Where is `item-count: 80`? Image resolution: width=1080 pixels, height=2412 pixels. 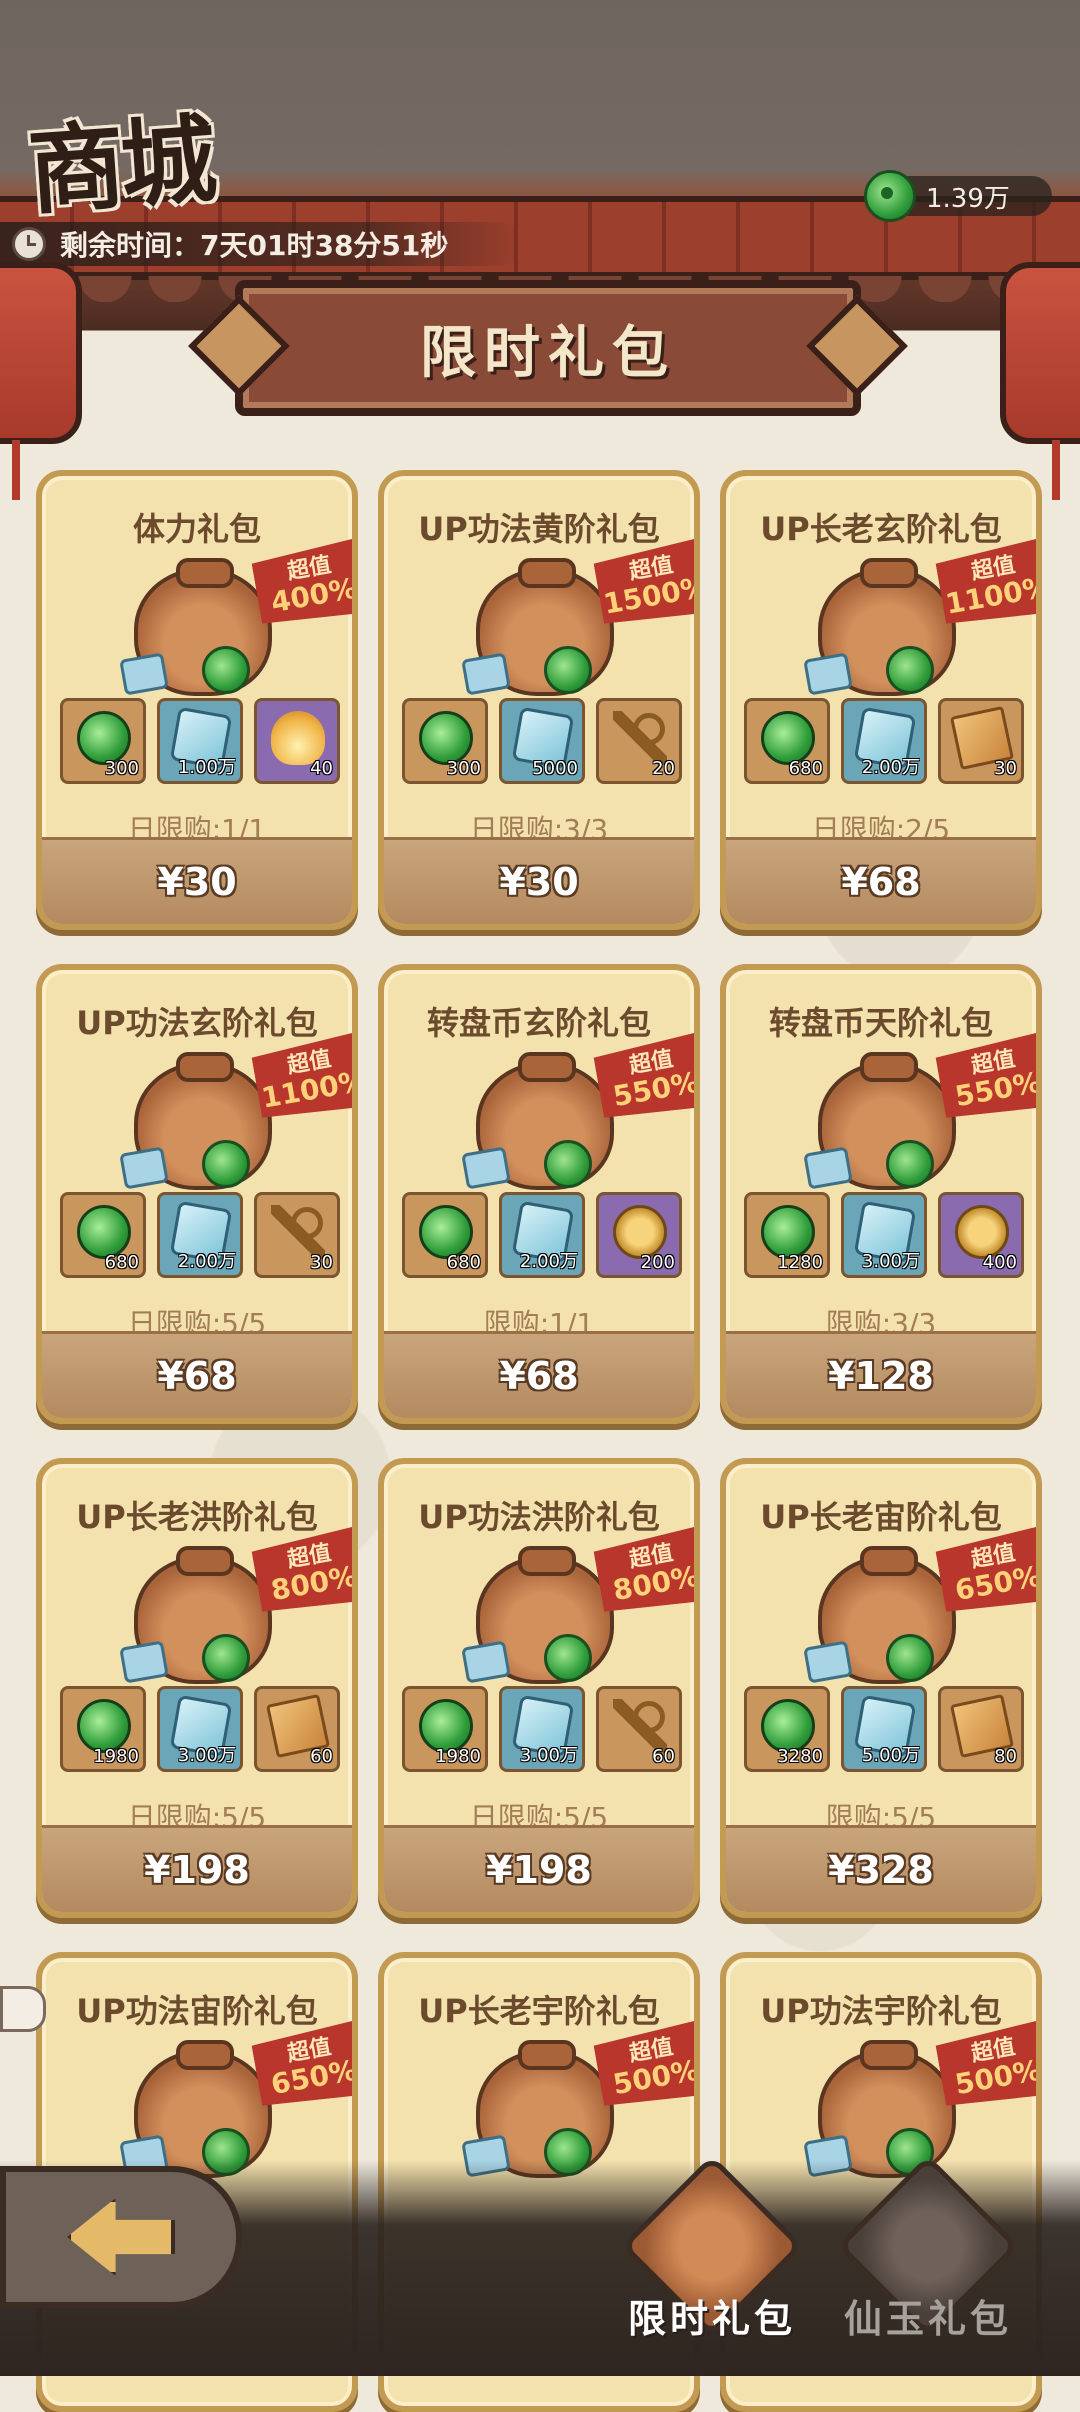 item-count: 80 is located at coordinates (1005, 1756).